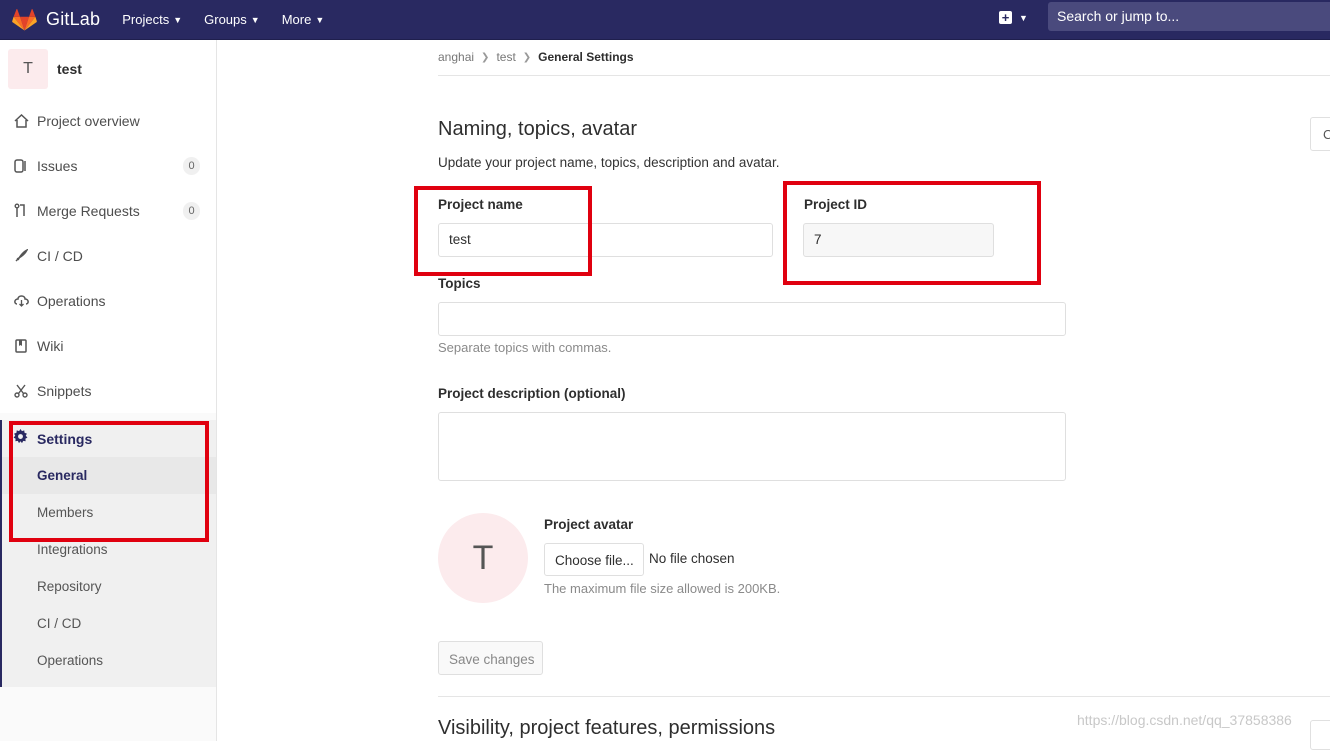  Describe the element at coordinates (60, 256) in the screenshot. I see `sidebar-item-label: CI / CD` at that location.